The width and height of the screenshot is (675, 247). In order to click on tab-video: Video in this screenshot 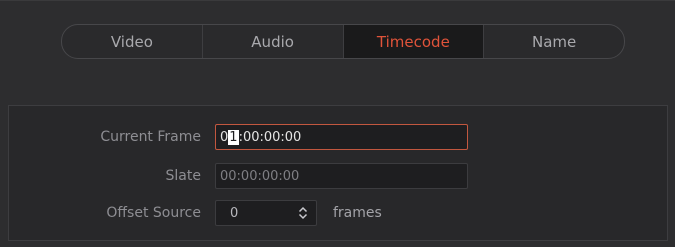, I will do `click(132, 41)`.